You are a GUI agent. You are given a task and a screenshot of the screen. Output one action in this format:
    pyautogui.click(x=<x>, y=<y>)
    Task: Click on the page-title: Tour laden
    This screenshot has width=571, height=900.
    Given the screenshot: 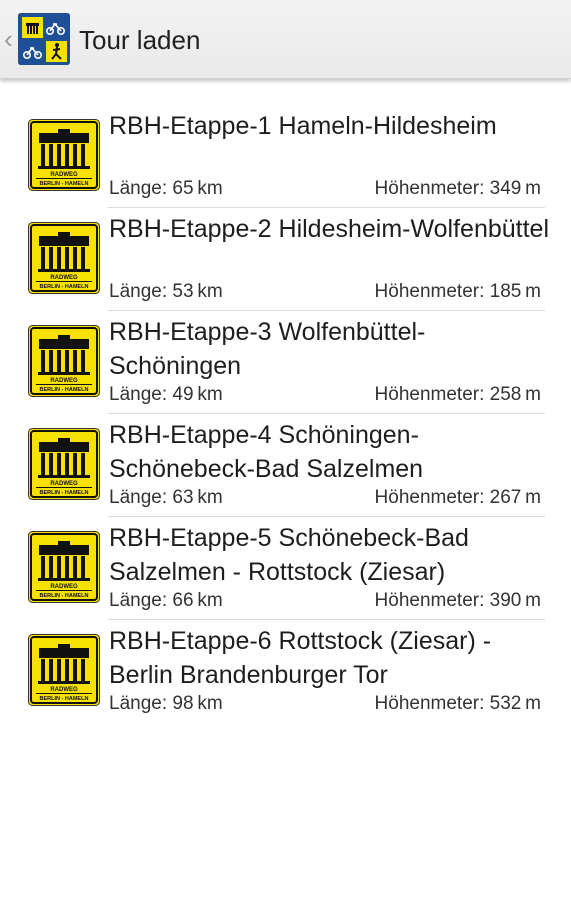 What is the action you would take?
    pyautogui.click(x=140, y=40)
    